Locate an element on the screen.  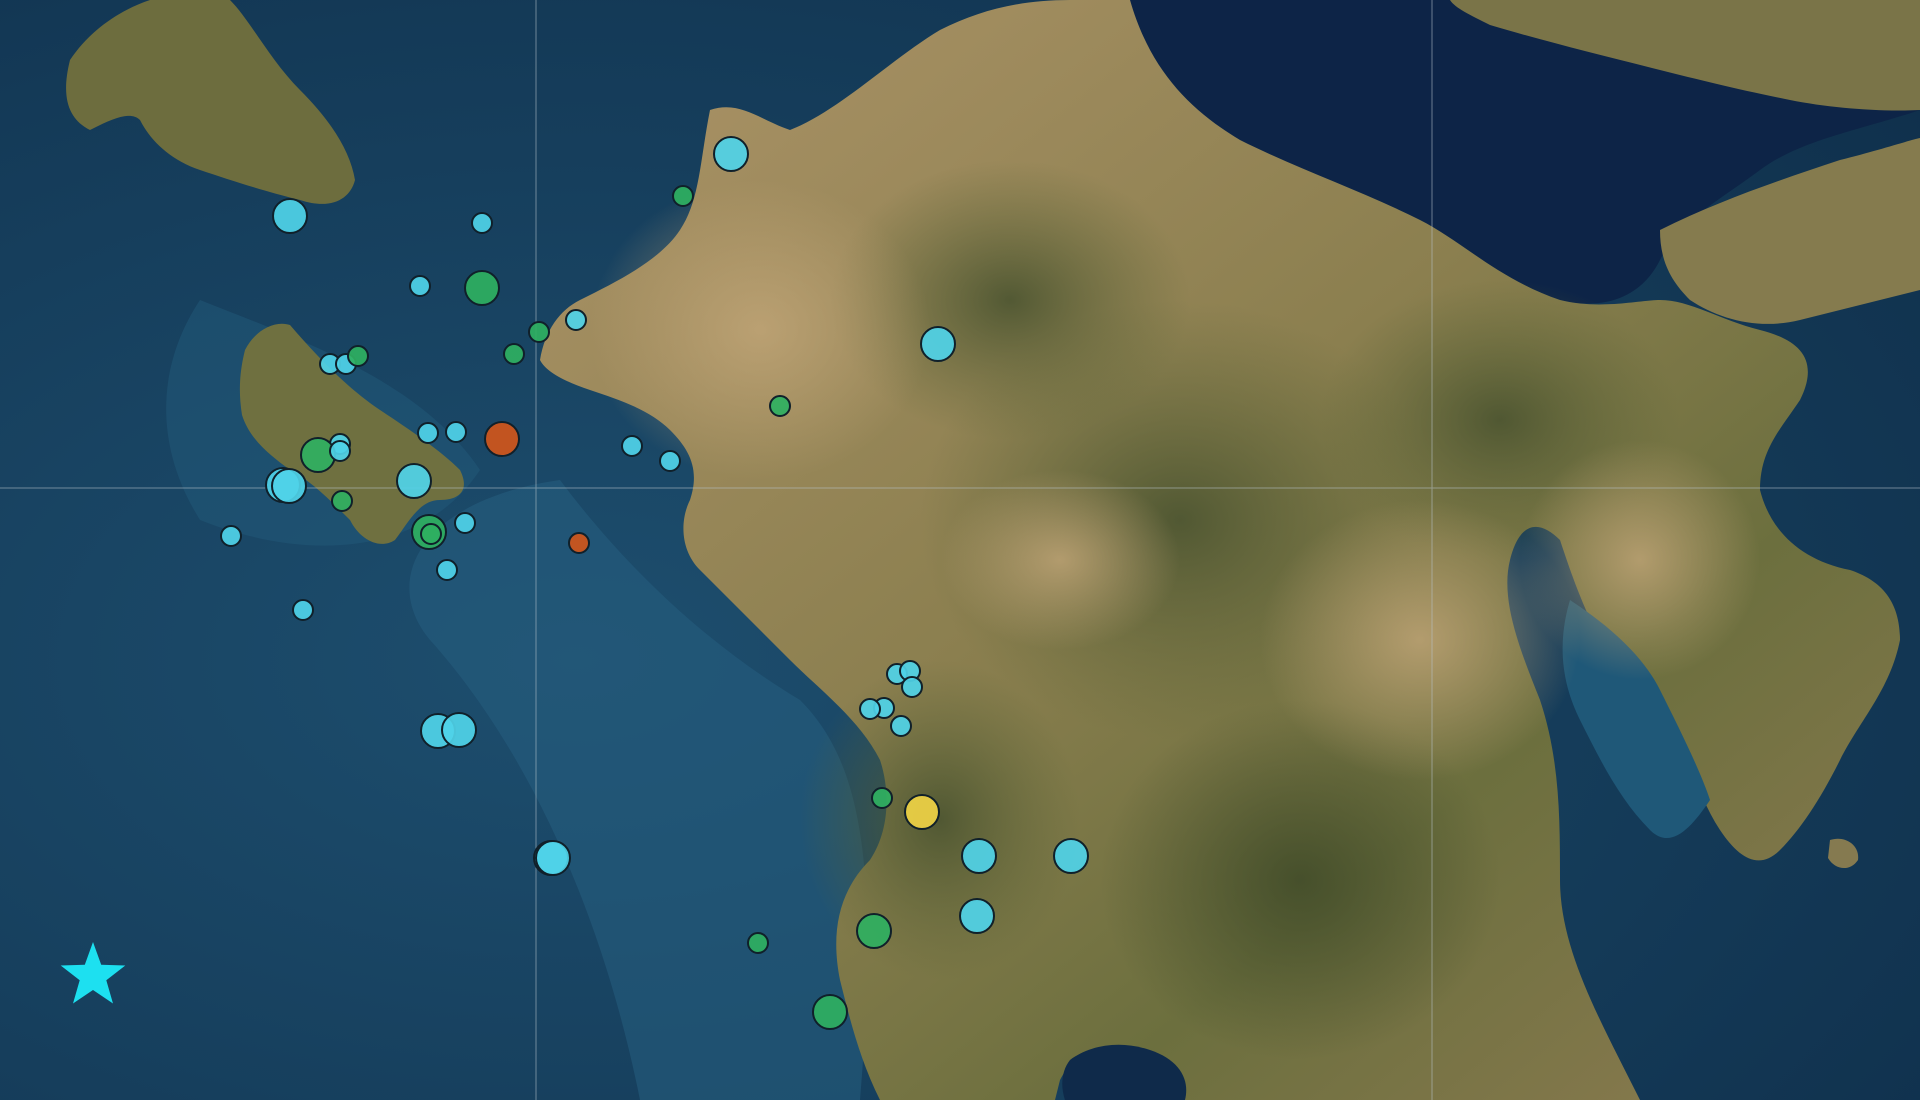
earthquake-marker-yellow is located at coordinates (922, 812).